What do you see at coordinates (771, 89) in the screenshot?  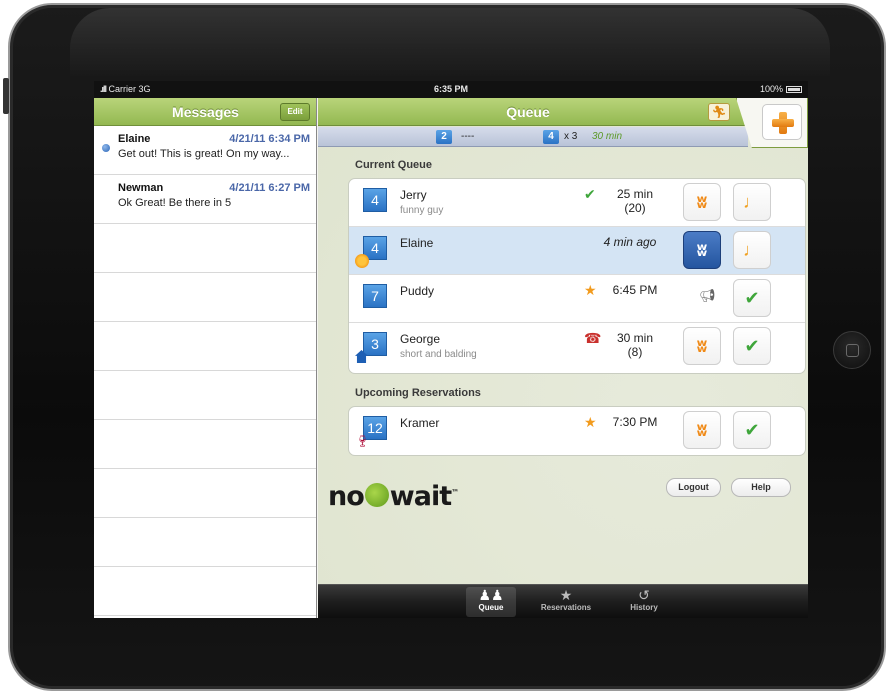 I see `battery-text: 100%` at bounding box center [771, 89].